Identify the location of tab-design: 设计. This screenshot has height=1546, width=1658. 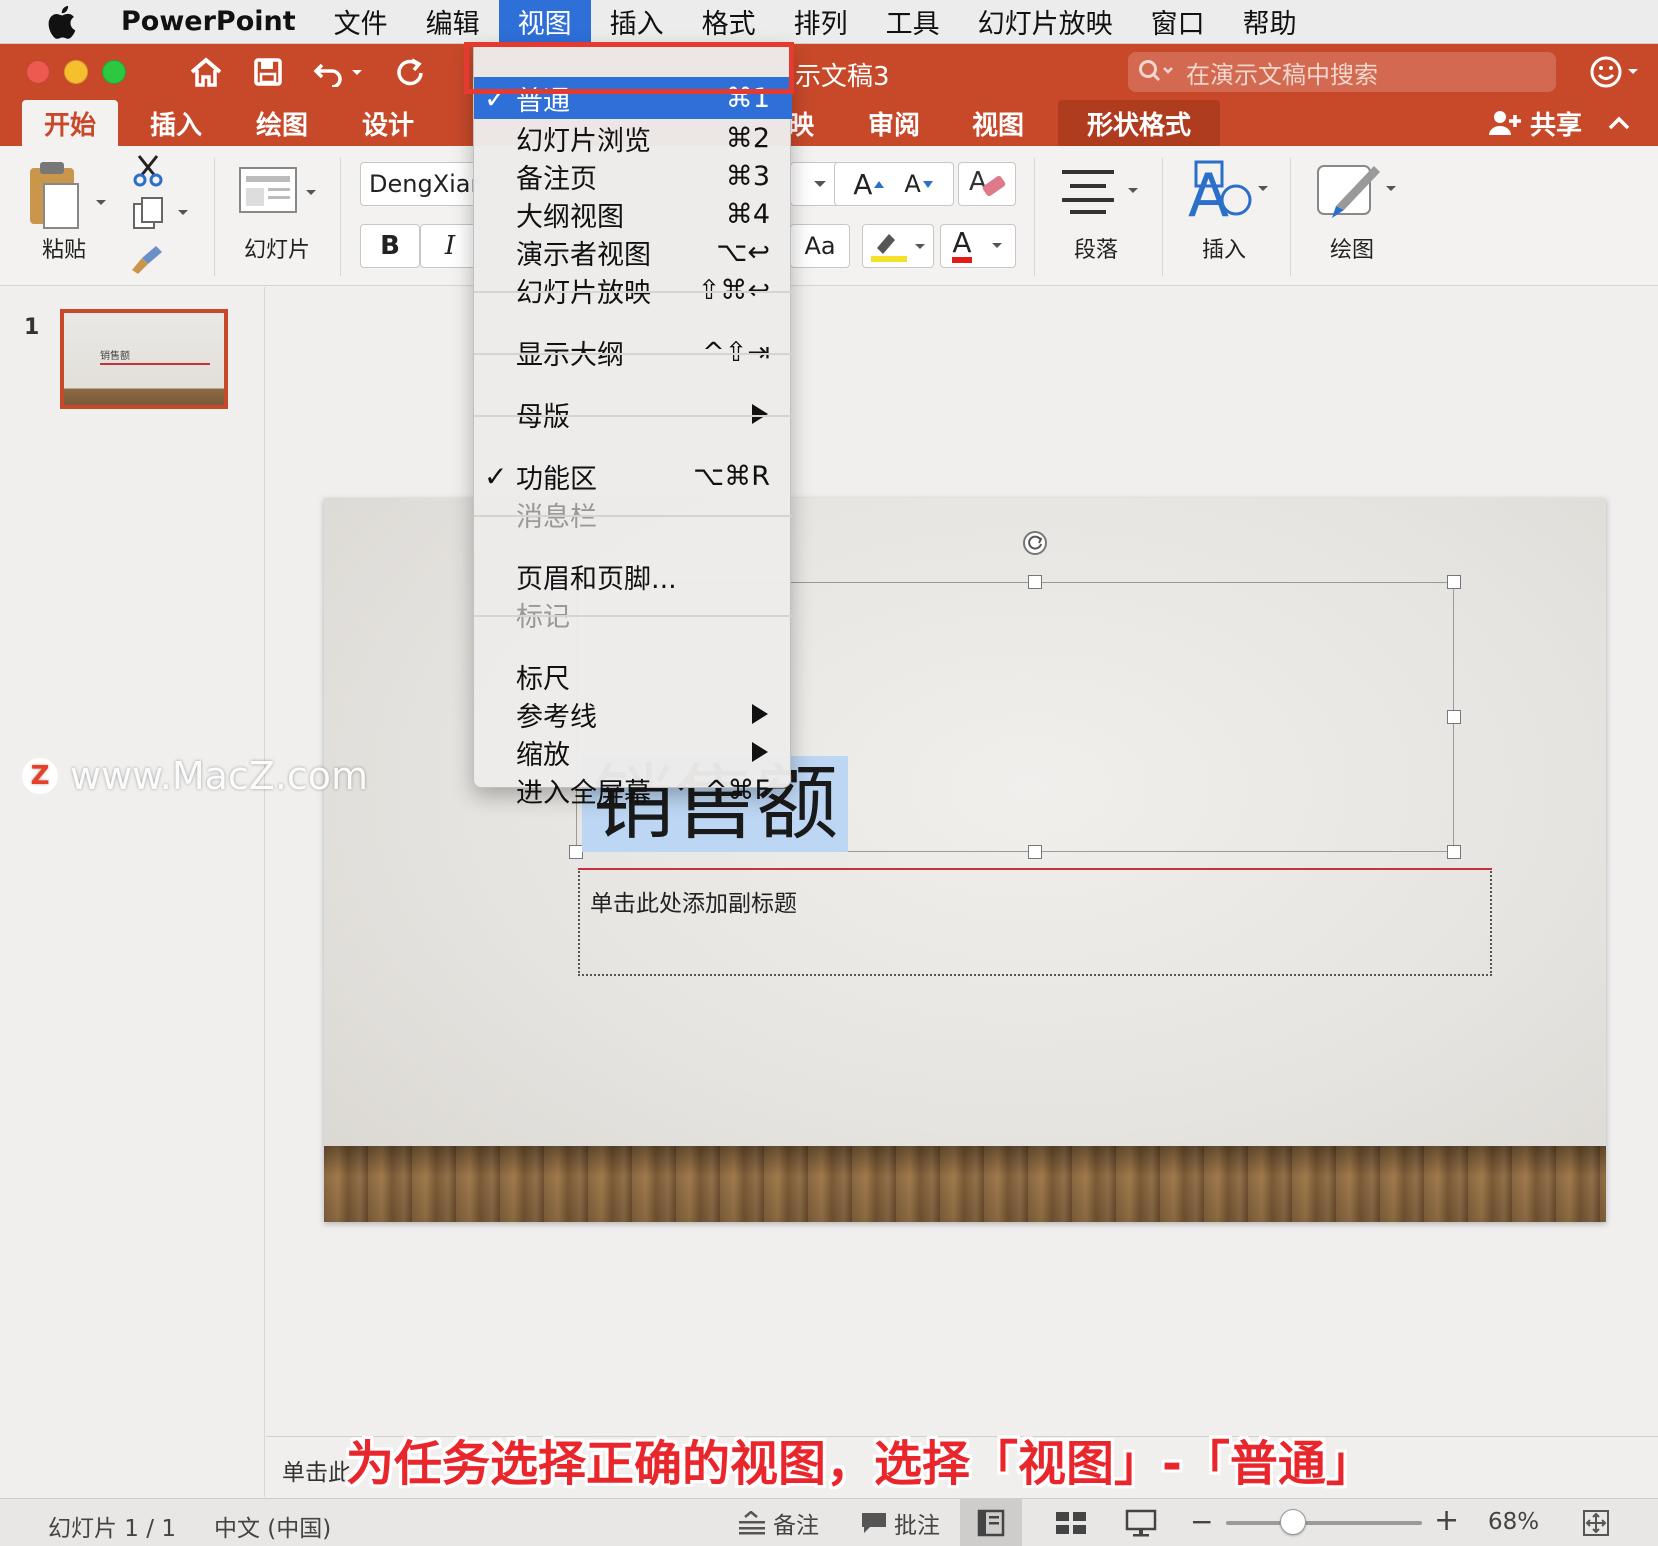
(388, 123).